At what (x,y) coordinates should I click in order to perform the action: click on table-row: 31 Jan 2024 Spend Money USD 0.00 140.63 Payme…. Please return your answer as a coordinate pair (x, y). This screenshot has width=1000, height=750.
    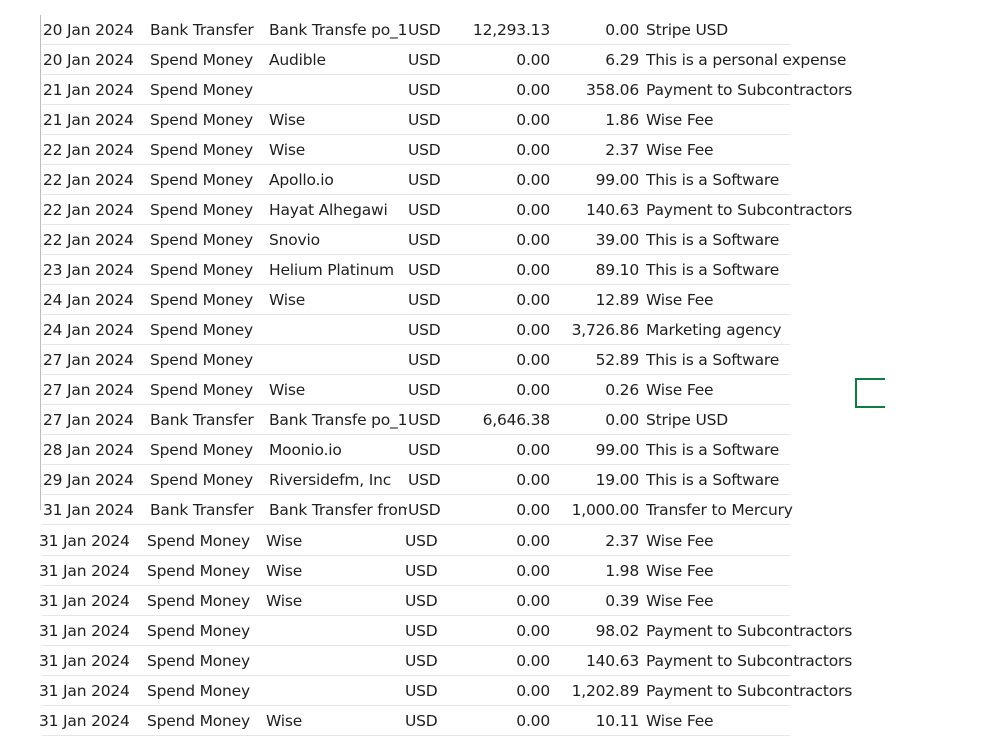
    Looking at the image, I should click on (426, 661).